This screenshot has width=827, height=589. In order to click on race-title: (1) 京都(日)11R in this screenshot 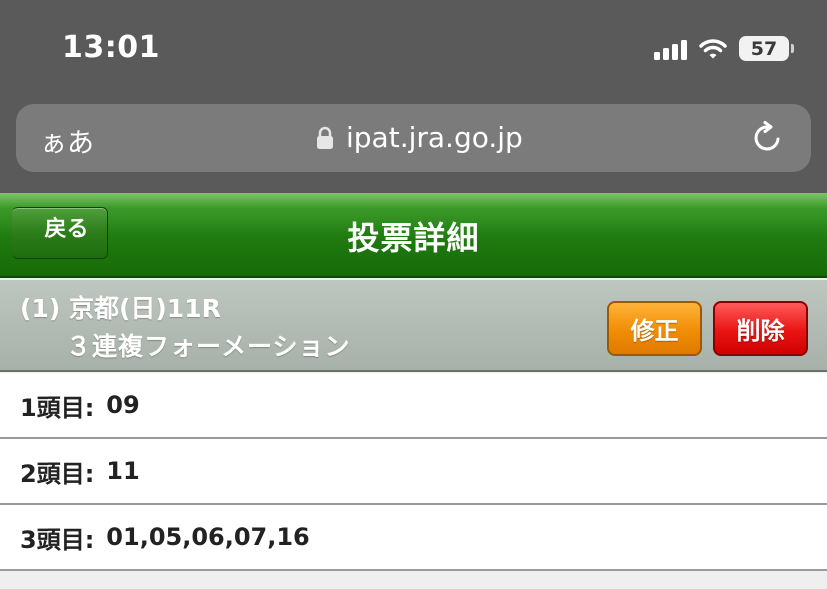, I will do `click(120, 308)`.